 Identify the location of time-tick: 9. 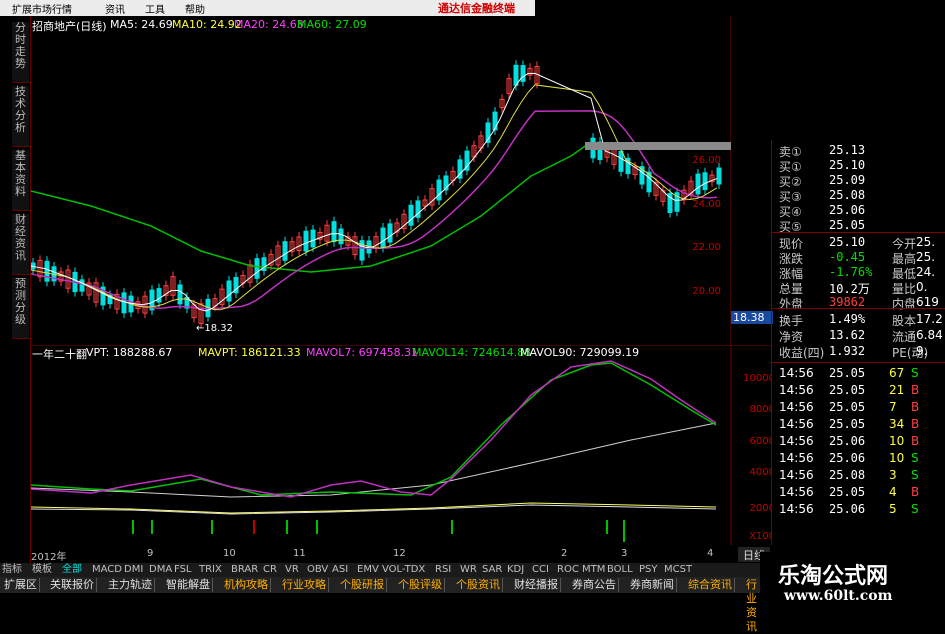
(150, 553).